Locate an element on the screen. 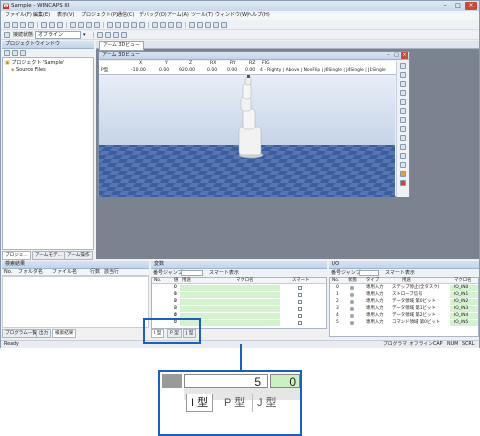  servo-icon is located at coordinates (108, 35).